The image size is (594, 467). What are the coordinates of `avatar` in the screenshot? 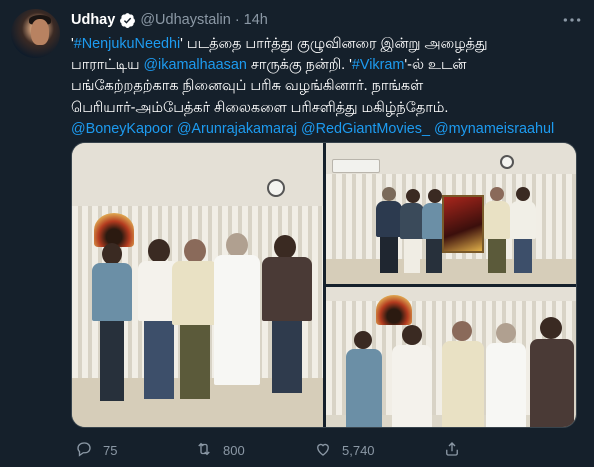 It's located at (35, 33).